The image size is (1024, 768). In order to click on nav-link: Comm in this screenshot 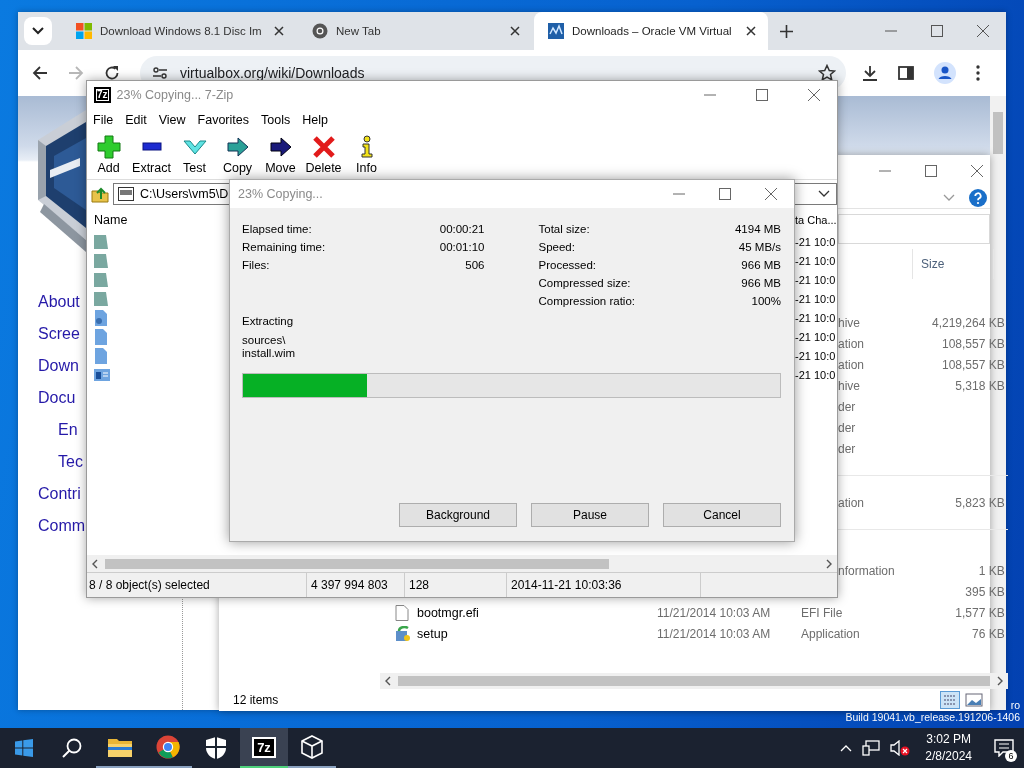, I will do `click(58, 526)`.